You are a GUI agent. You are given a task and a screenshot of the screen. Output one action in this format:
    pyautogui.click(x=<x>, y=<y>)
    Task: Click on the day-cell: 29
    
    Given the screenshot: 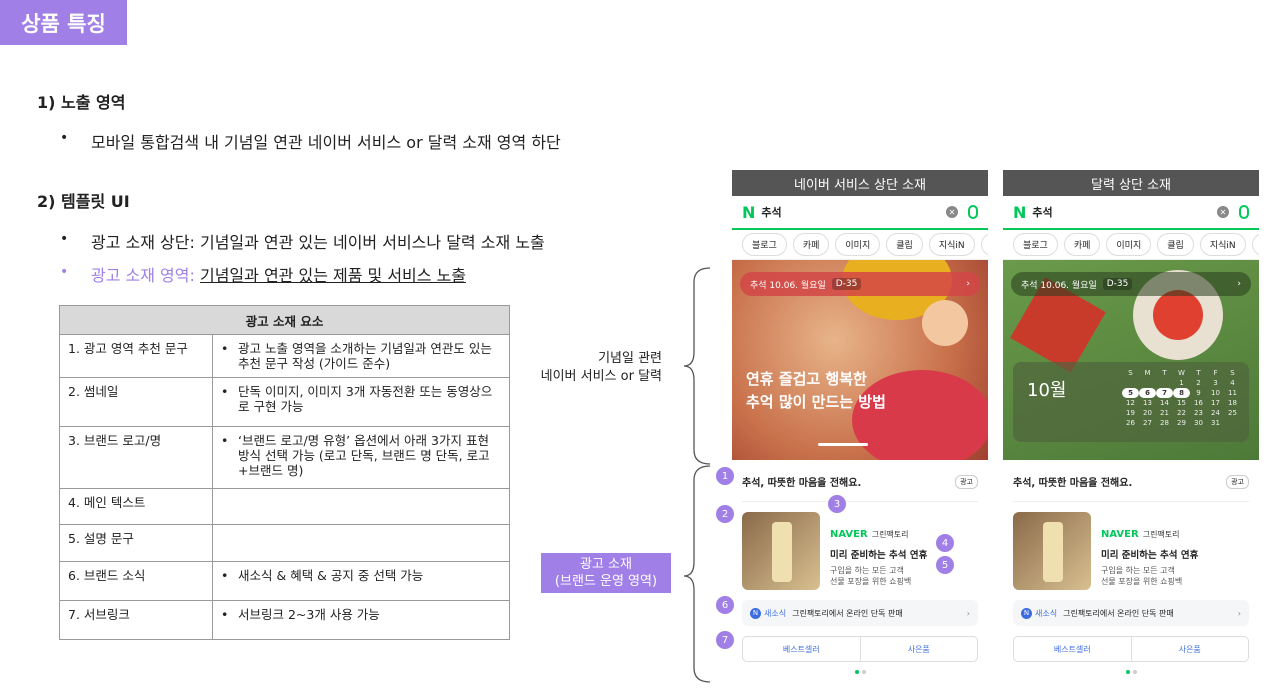 What is the action you would take?
    pyautogui.click(x=1181, y=423)
    